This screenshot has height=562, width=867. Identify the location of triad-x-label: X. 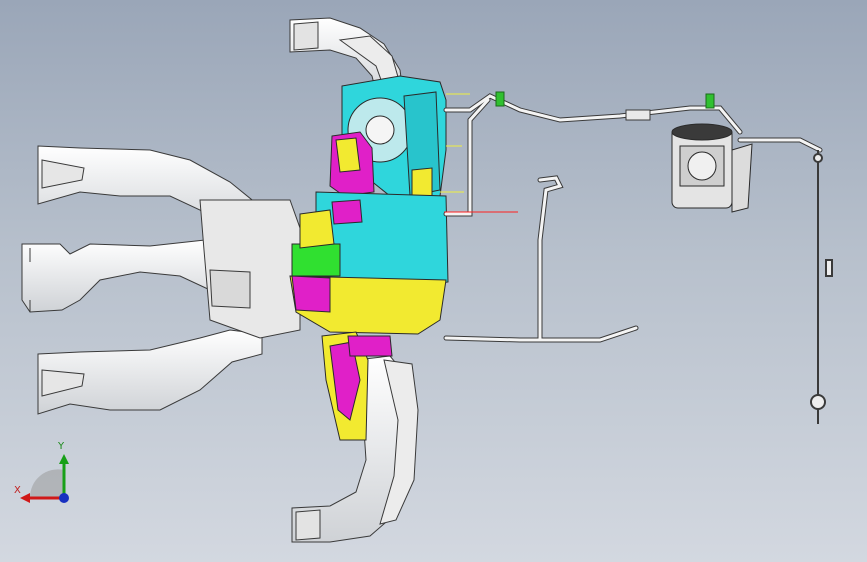
(17, 490).